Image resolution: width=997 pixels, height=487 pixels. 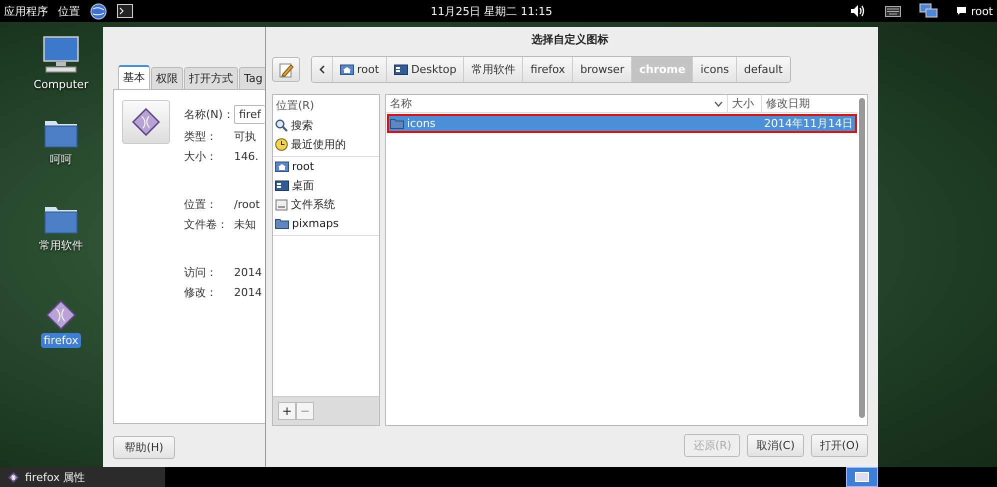 I want to click on taskbar-item: firefox 属性, so click(x=82, y=477).